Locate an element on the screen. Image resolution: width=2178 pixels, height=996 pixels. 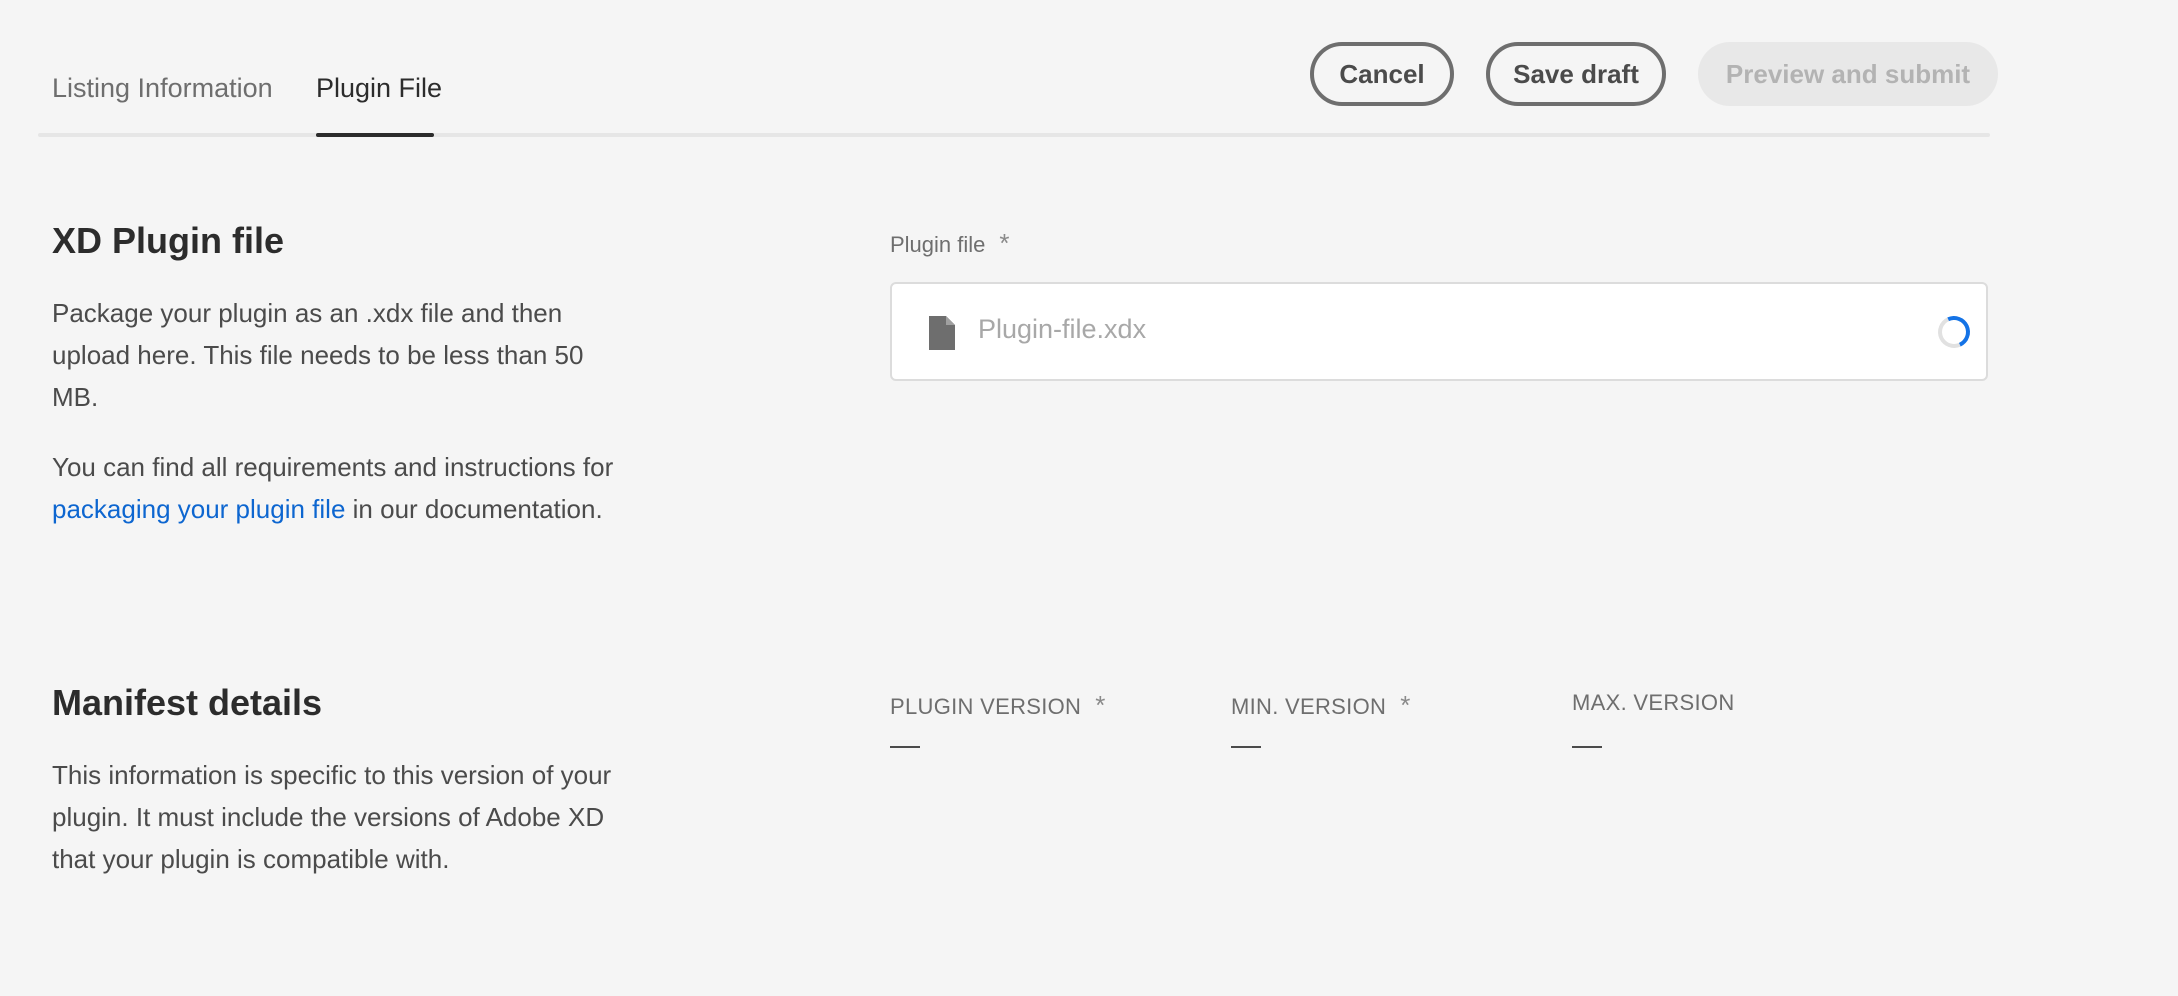
plugin-file-name: Plugin-file.xdx is located at coordinates (1062, 329).